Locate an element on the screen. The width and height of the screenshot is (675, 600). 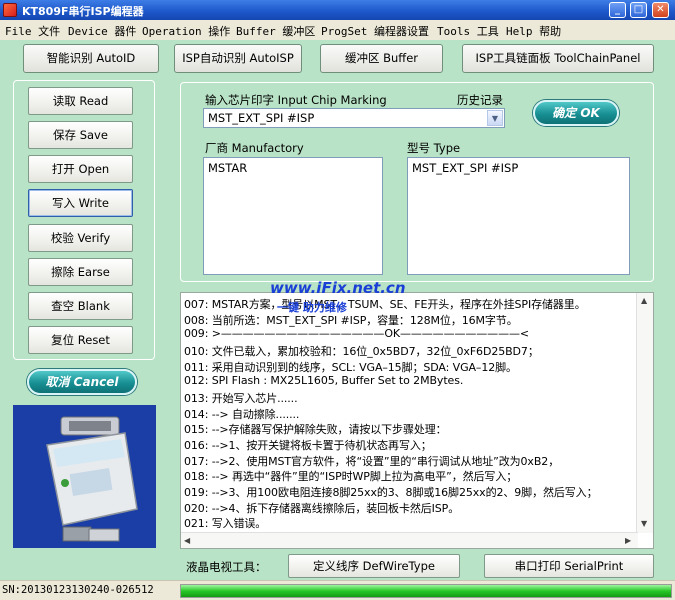
write-button: 写入 Write is located at coordinates (80, 203).